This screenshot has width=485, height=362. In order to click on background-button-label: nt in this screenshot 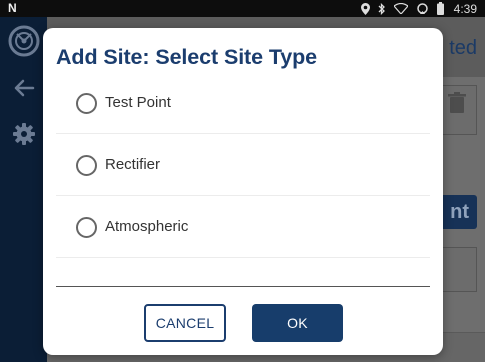, I will do `click(459, 212)`.